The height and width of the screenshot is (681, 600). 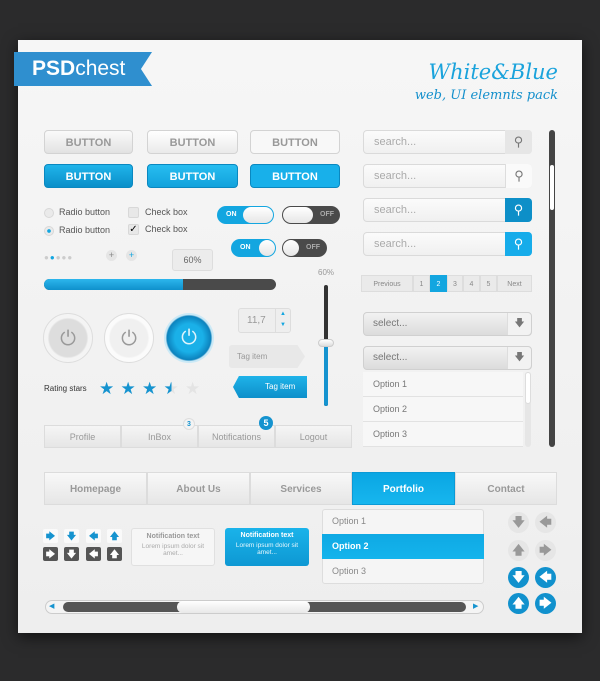 I want to click on plus-icon: +, so click(x=111, y=255).